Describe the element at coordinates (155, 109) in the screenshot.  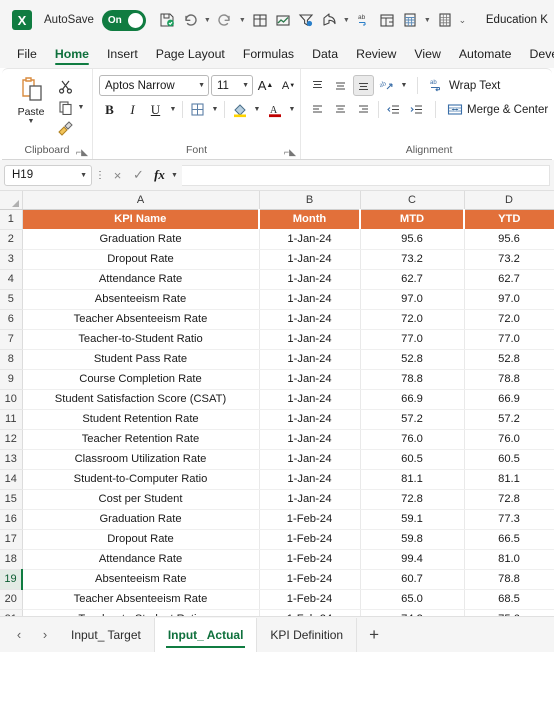
I see `underline-button: U` at that location.